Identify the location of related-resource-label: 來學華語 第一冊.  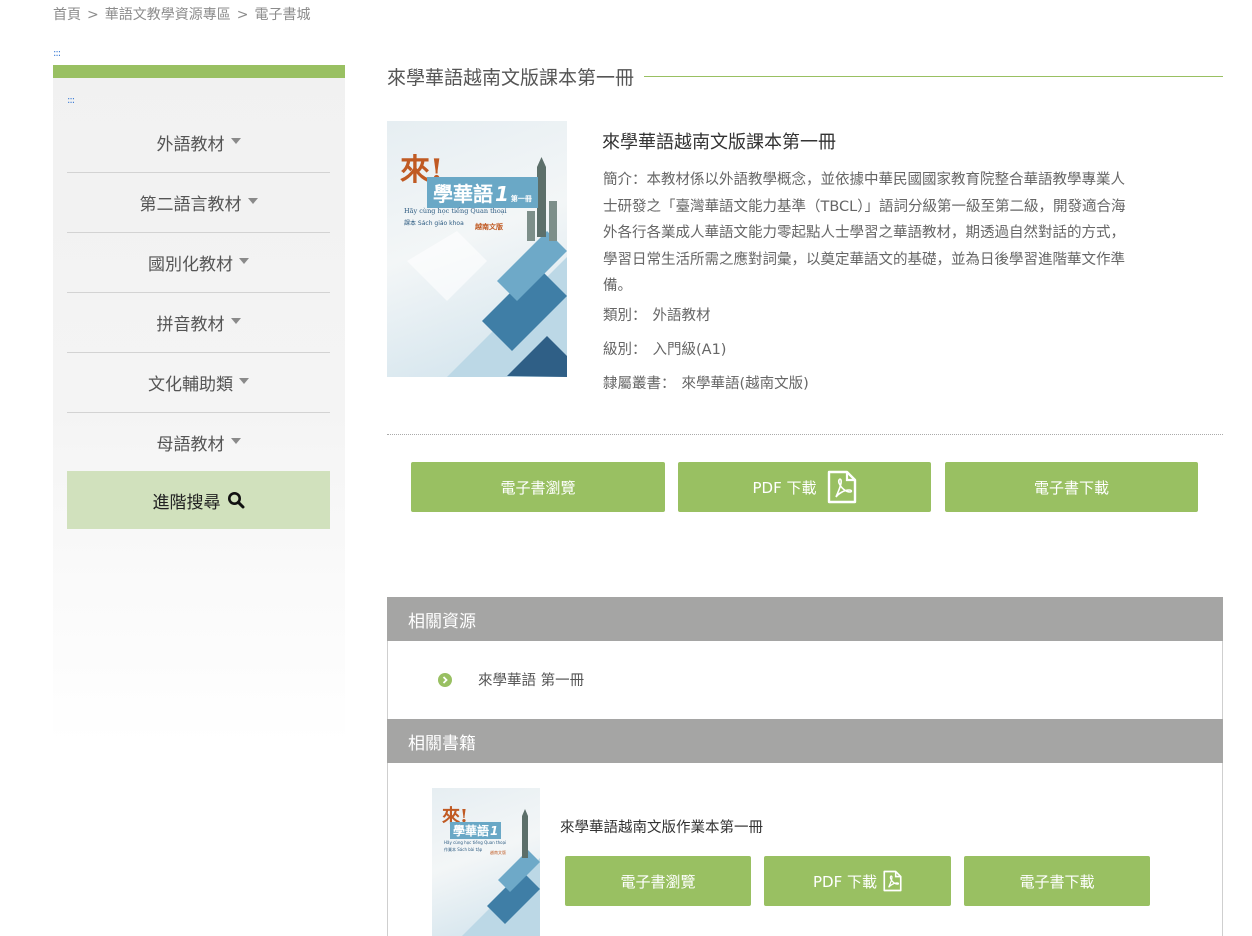
(531, 681).